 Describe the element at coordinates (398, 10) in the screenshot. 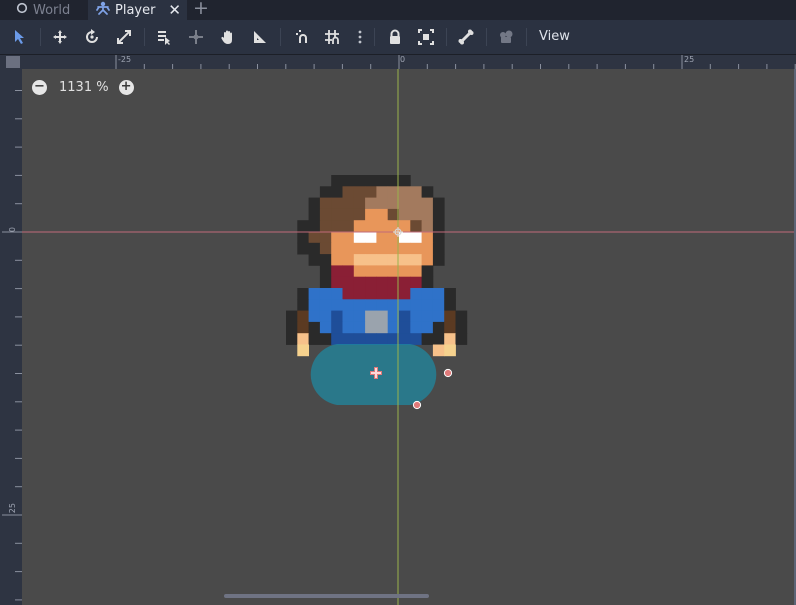

I see `scene-tab-bar: World Player ✕ +` at that location.